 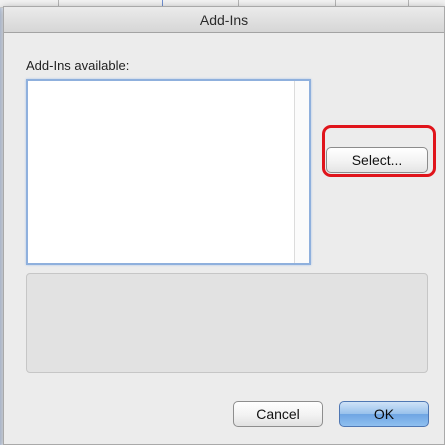 What do you see at coordinates (78, 65) in the screenshot?
I see `add-ins-available-label: Add-Ins available:` at bounding box center [78, 65].